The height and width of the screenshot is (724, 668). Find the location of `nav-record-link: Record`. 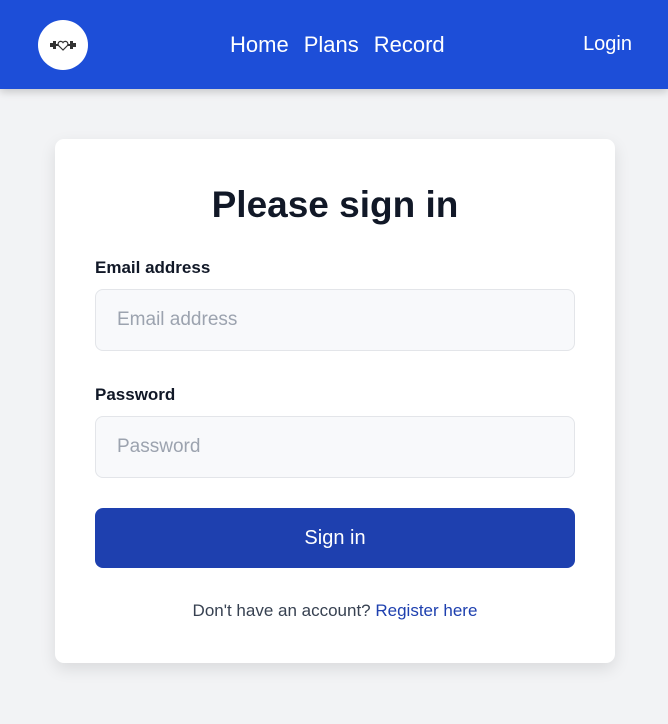

nav-record-link: Record is located at coordinates (409, 44).